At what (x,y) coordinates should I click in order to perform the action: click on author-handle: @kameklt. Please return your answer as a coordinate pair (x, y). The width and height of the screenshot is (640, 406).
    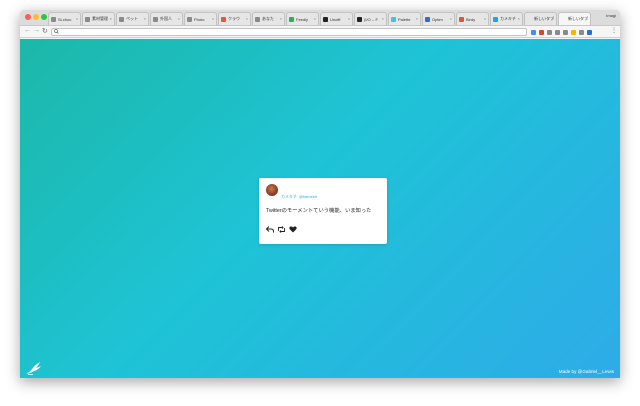
    Looking at the image, I should click on (308, 196).